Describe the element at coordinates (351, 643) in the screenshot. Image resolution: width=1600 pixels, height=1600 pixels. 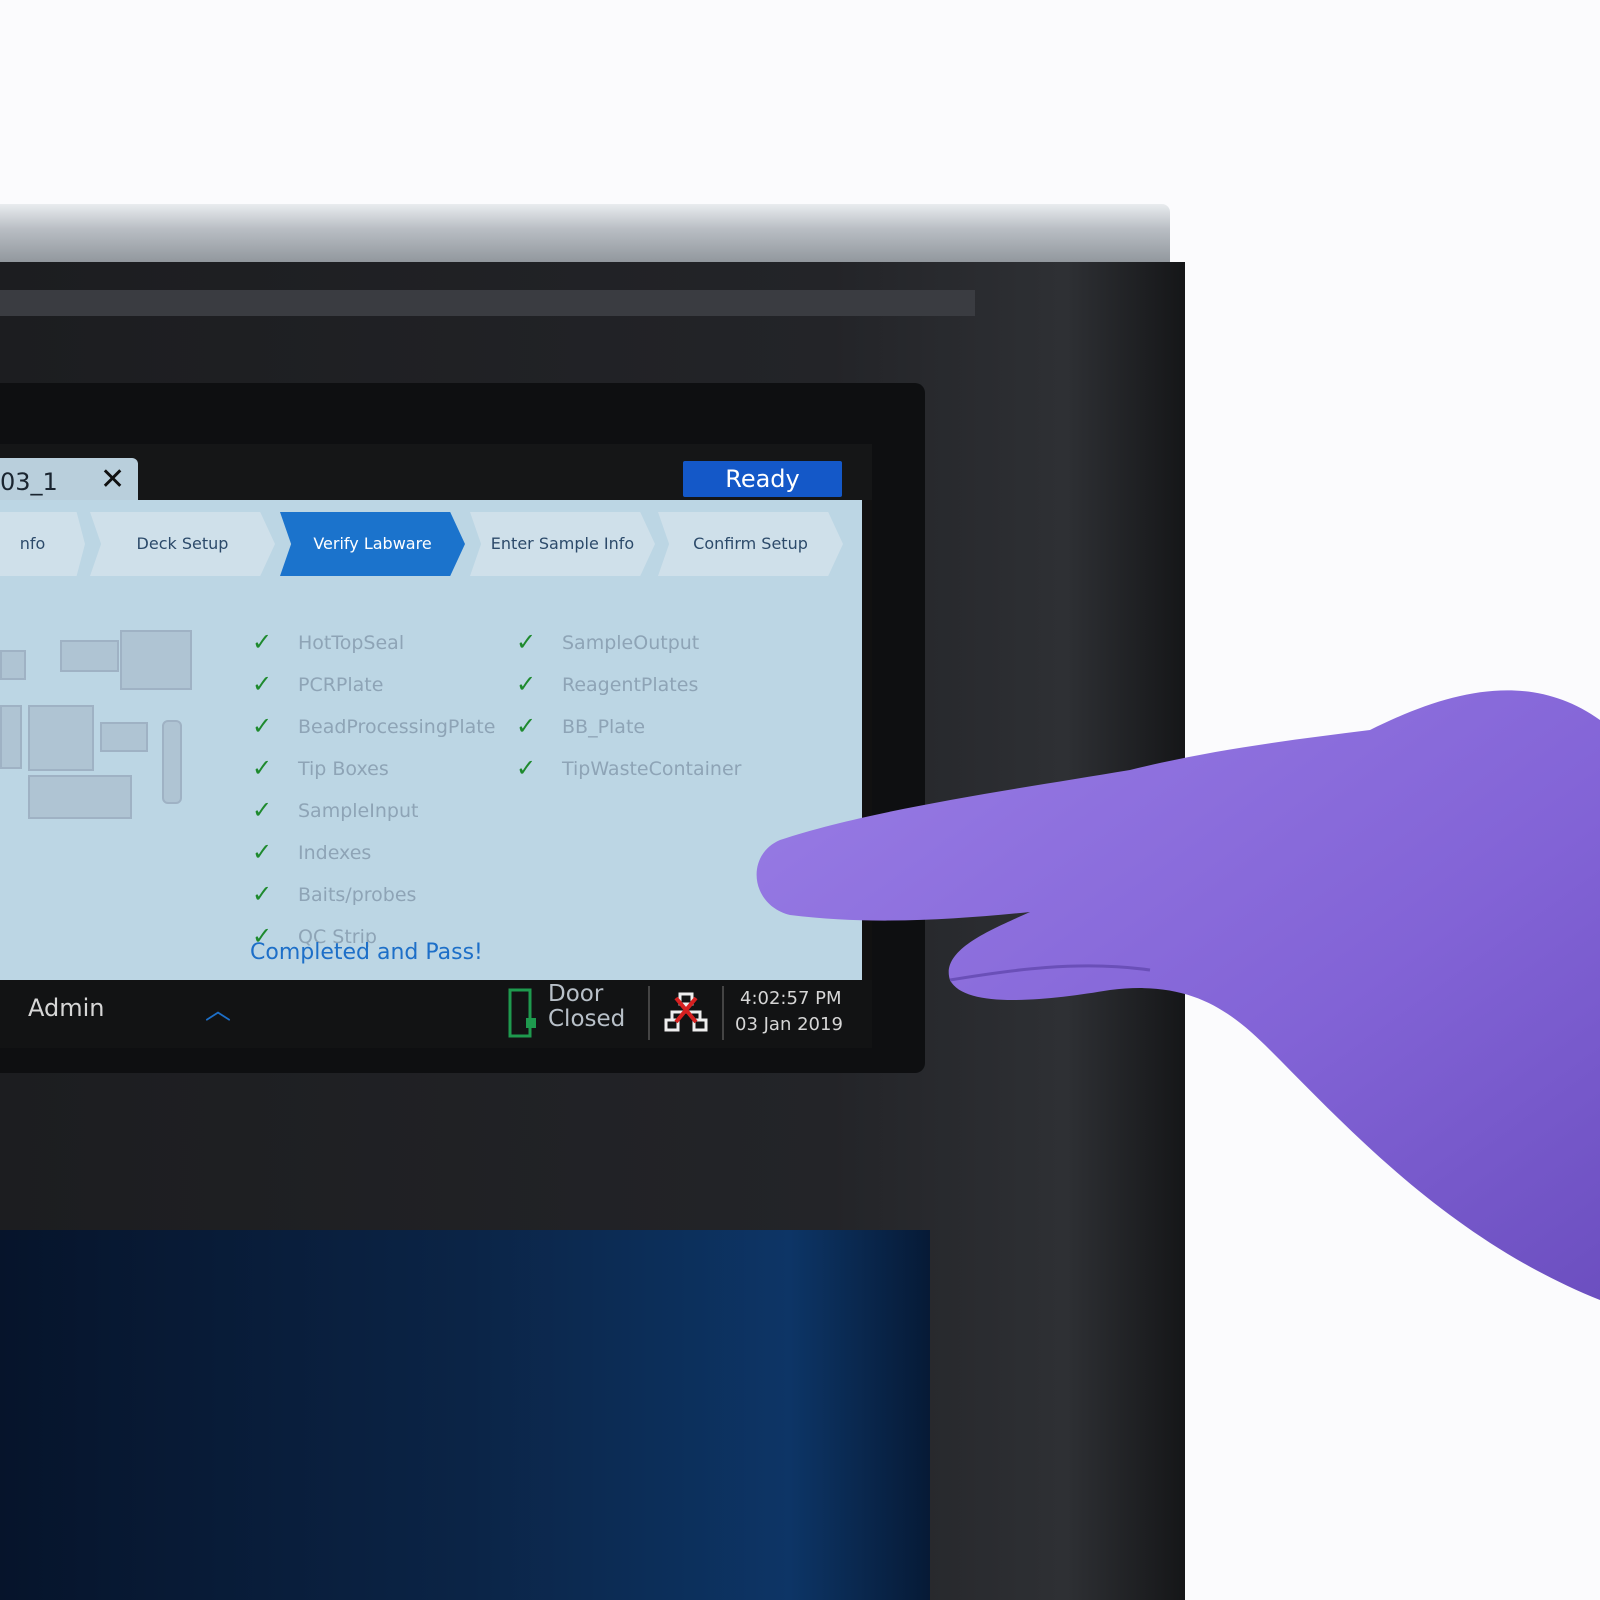
I see `labware-item: HotTopSeal` at that location.